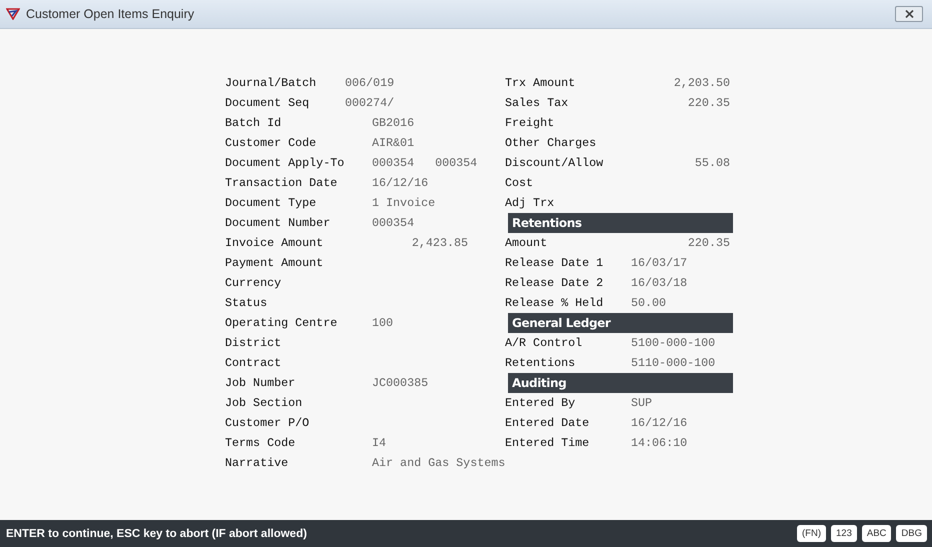  I want to click on field-value: 14:06:10, so click(659, 443).